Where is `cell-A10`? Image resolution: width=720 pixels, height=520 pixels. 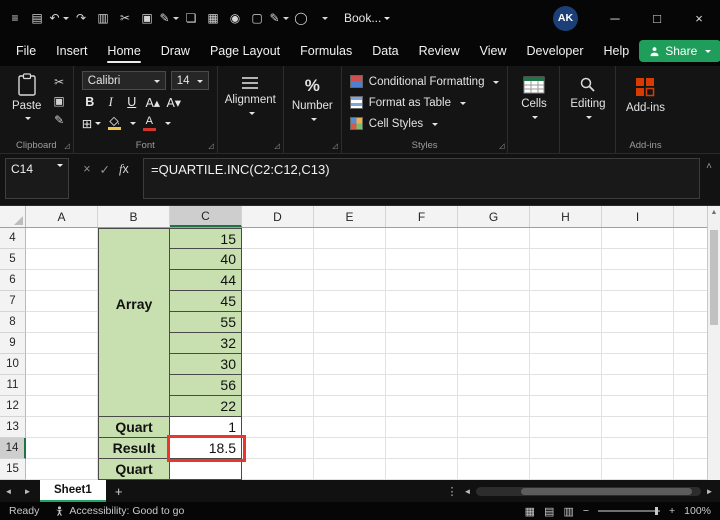
cell-A10 is located at coordinates (62, 364).